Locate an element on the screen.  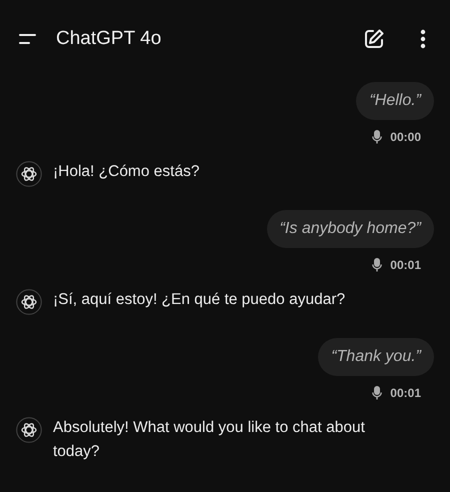
assistant-message: Absolutely! What would you like to chat about today? is located at coordinates (209, 440).